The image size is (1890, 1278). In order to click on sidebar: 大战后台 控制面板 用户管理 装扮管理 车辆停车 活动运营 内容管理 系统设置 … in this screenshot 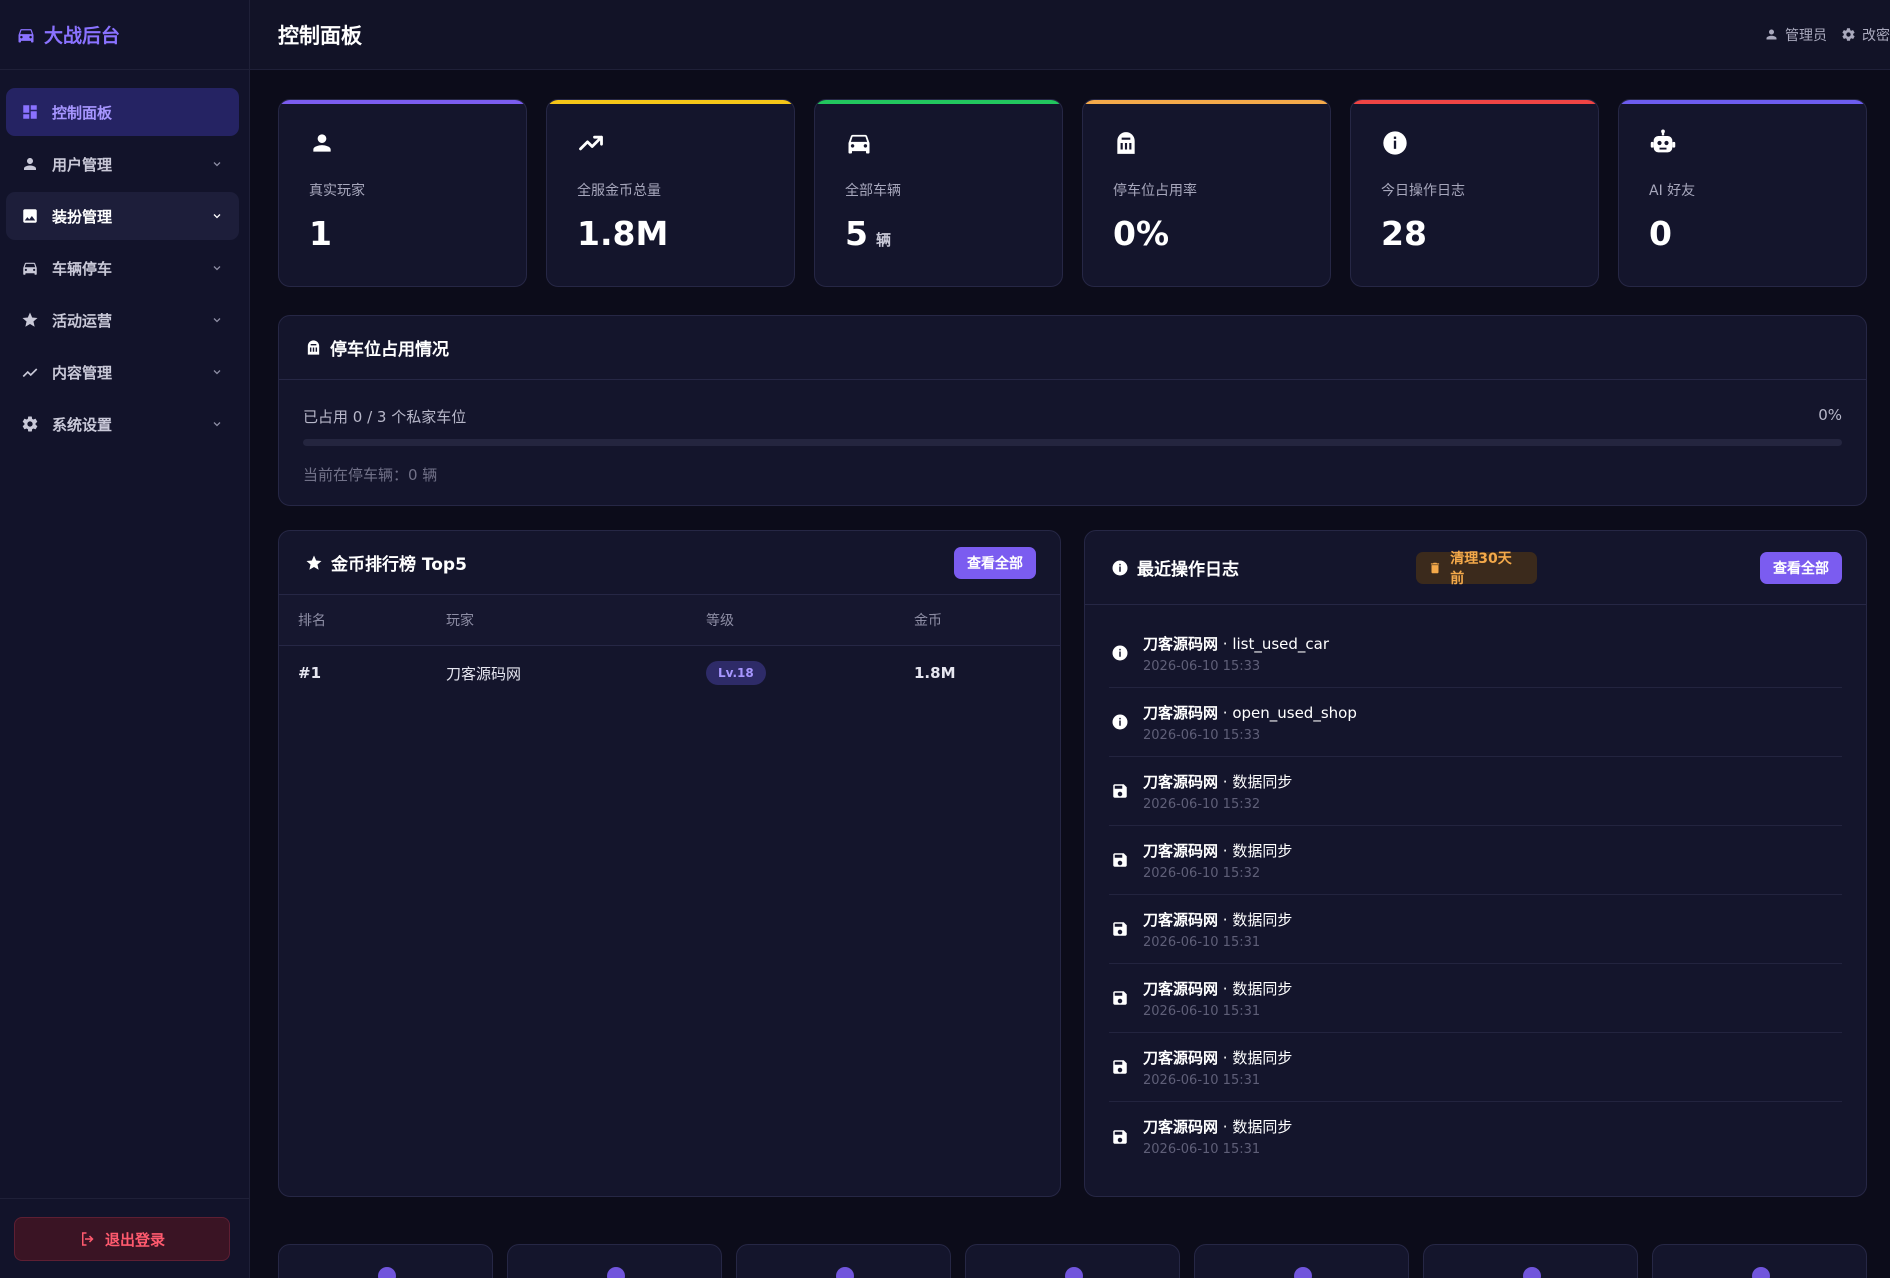, I will do `click(125, 639)`.